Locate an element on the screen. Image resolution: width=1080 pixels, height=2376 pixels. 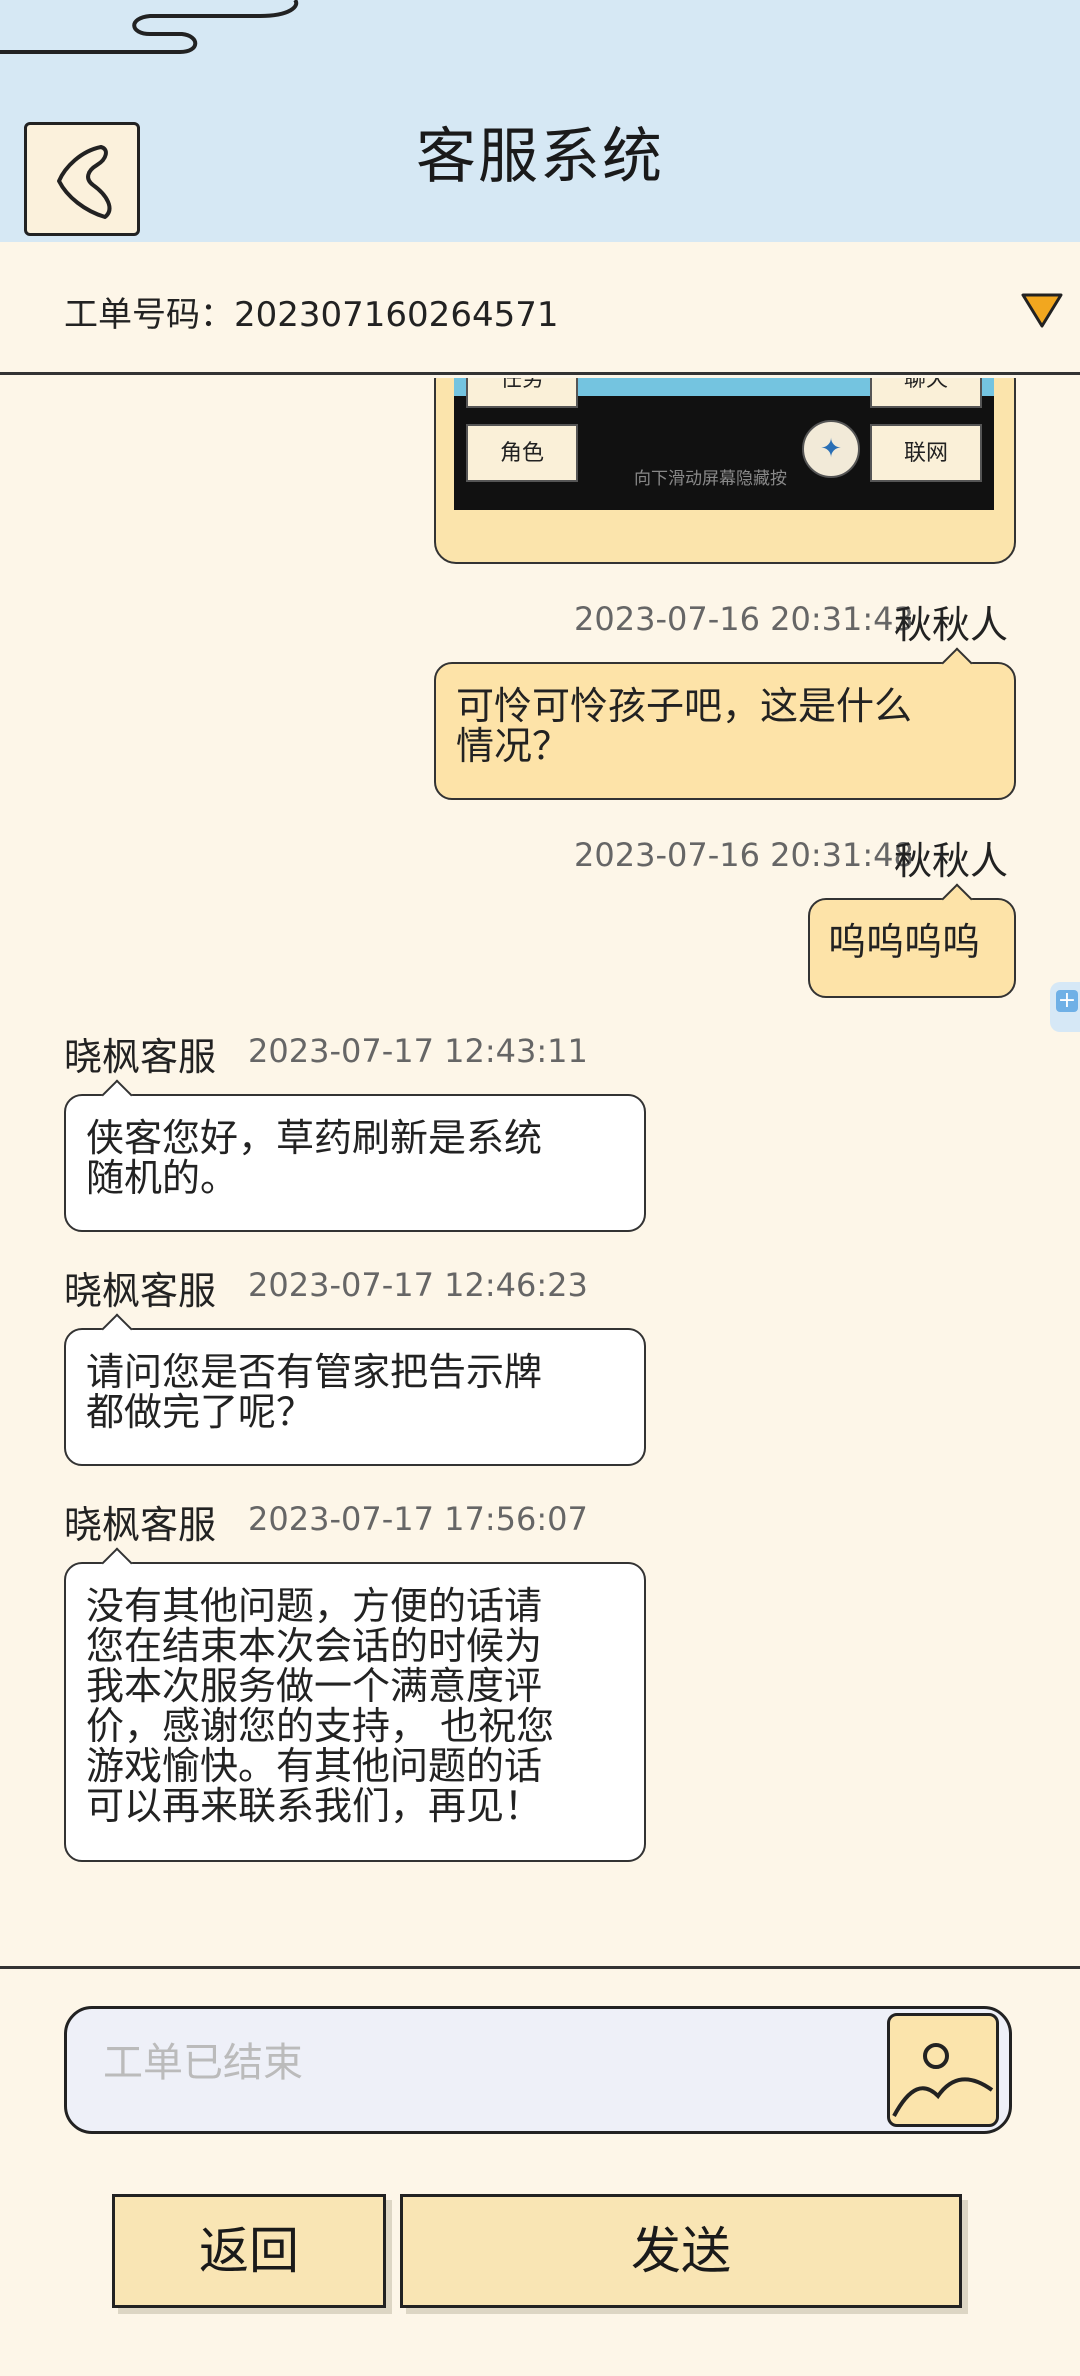
message-line: 请问您是否有管家把告示牌 is located at coordinates (314, 1372).